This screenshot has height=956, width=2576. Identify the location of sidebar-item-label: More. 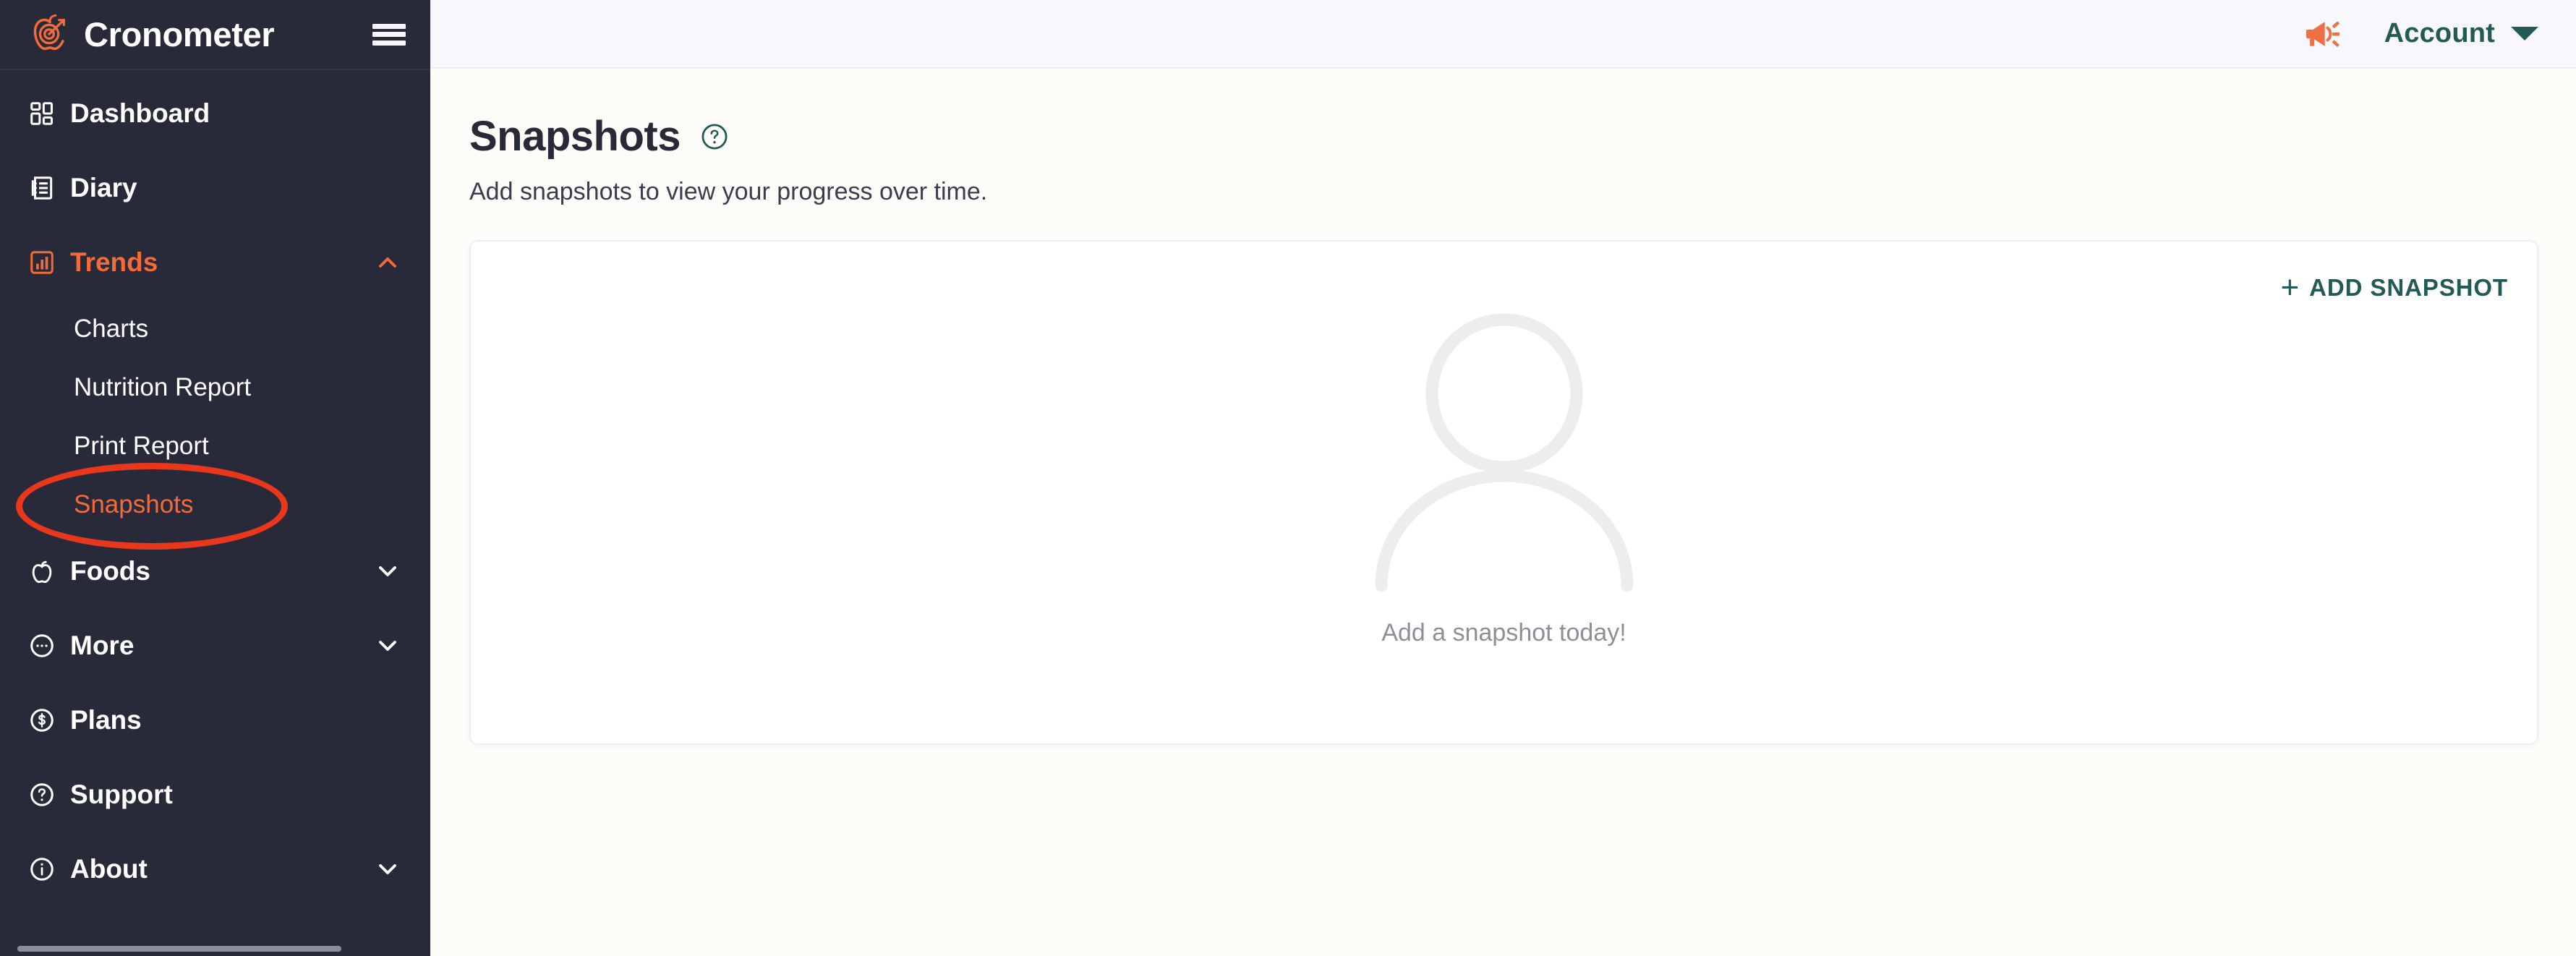
(102, 645).